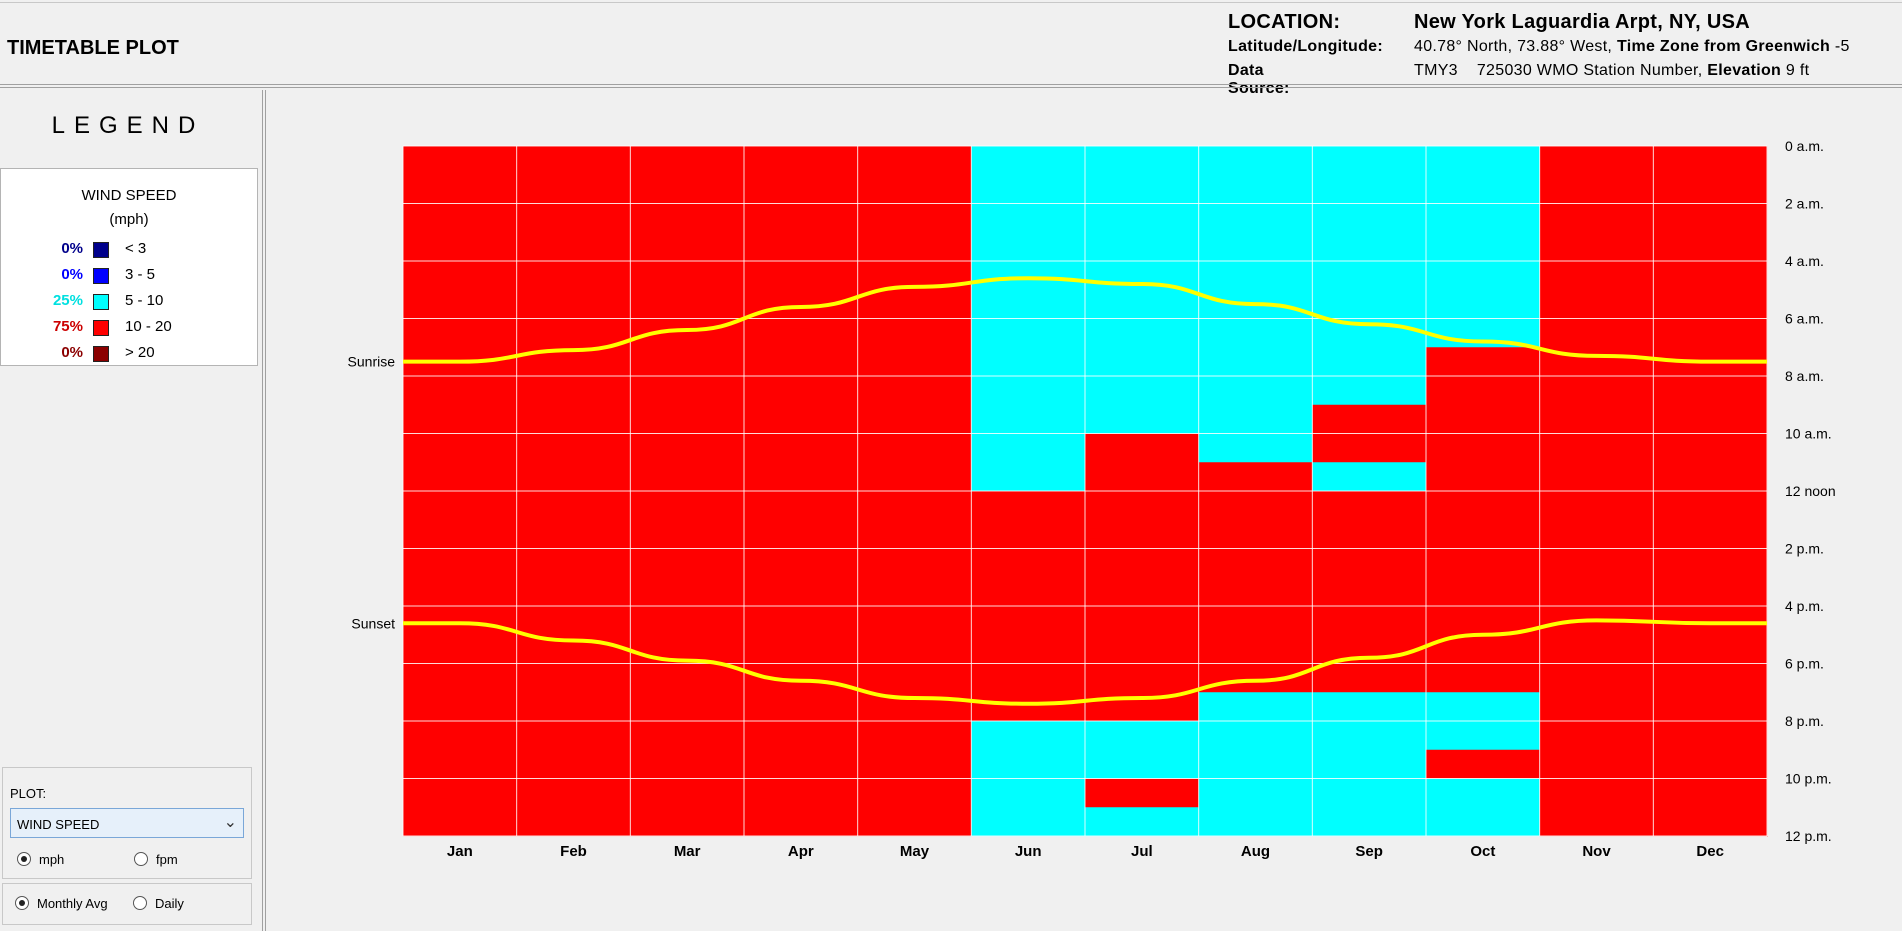  Describe the element at coordinates (915, 851) in the screenshot. I see `x-tick-label: May` at that location.